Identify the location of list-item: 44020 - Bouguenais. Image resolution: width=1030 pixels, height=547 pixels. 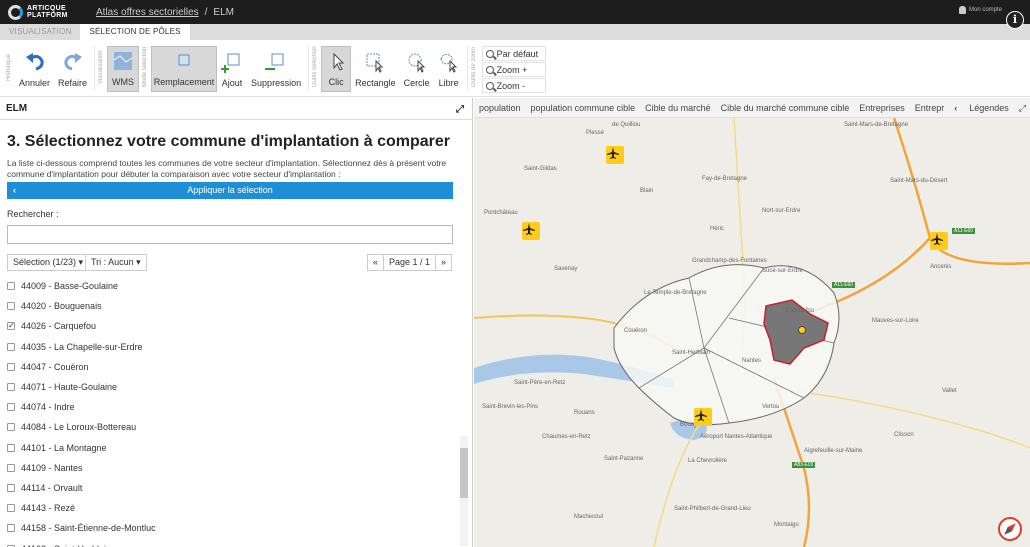
(229, 306).